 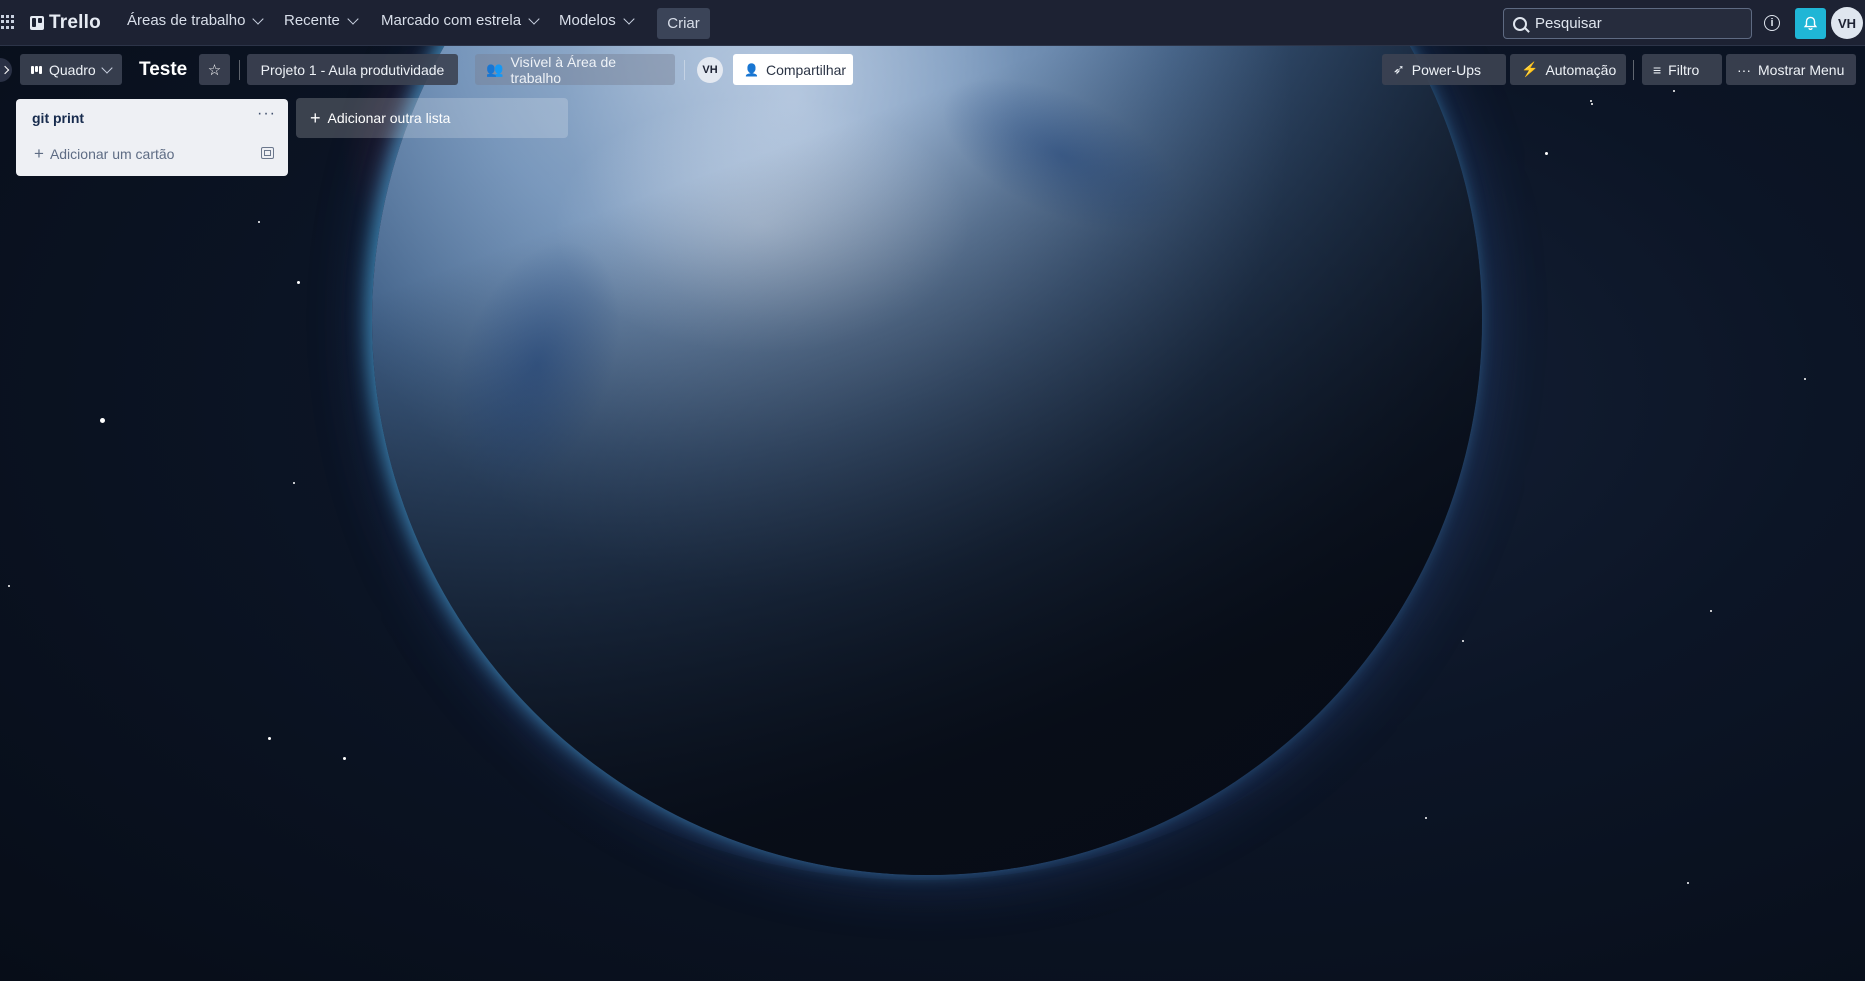 What do you see at coordinates (1657, 69) in the screenshot?
I see `filter-icon: ≡` at bounding box center [1657, 69].